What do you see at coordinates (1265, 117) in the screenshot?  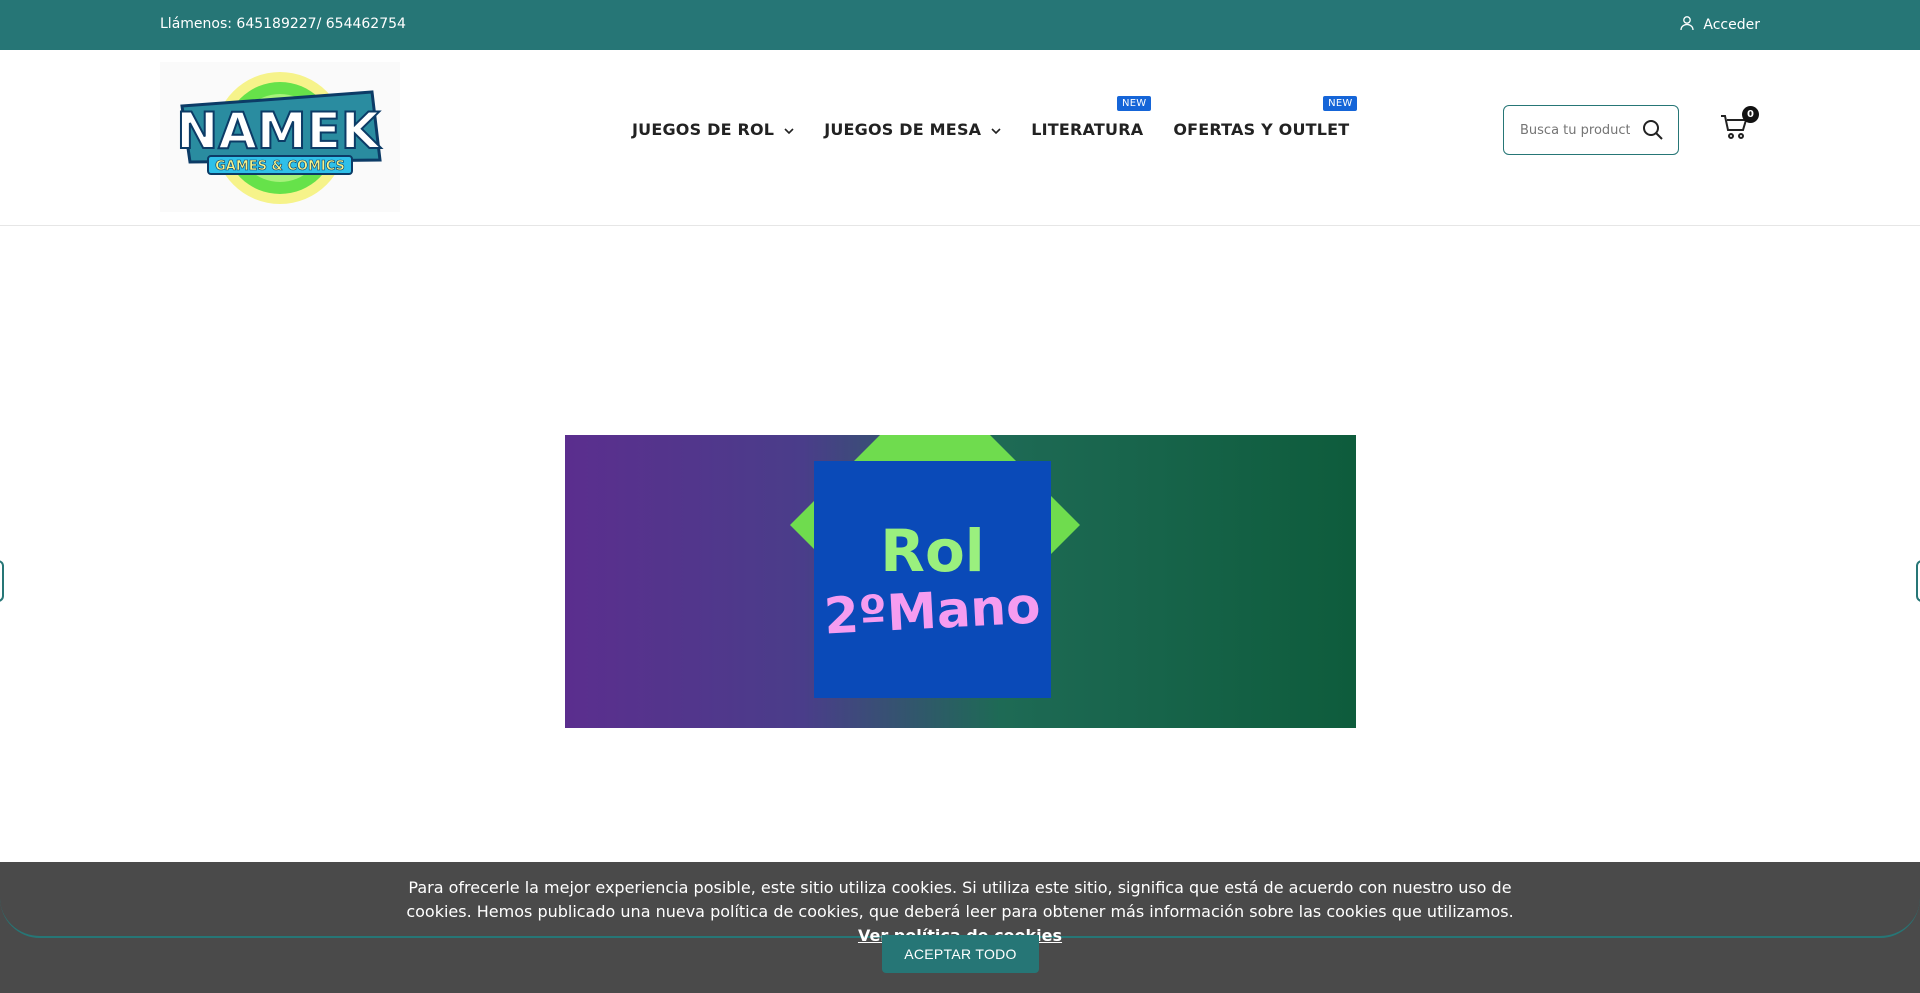 I see `nav-item-ofertas-y-outlet: OFERTAS Y OUTLET NEW` at bounding box center [1265, 117].